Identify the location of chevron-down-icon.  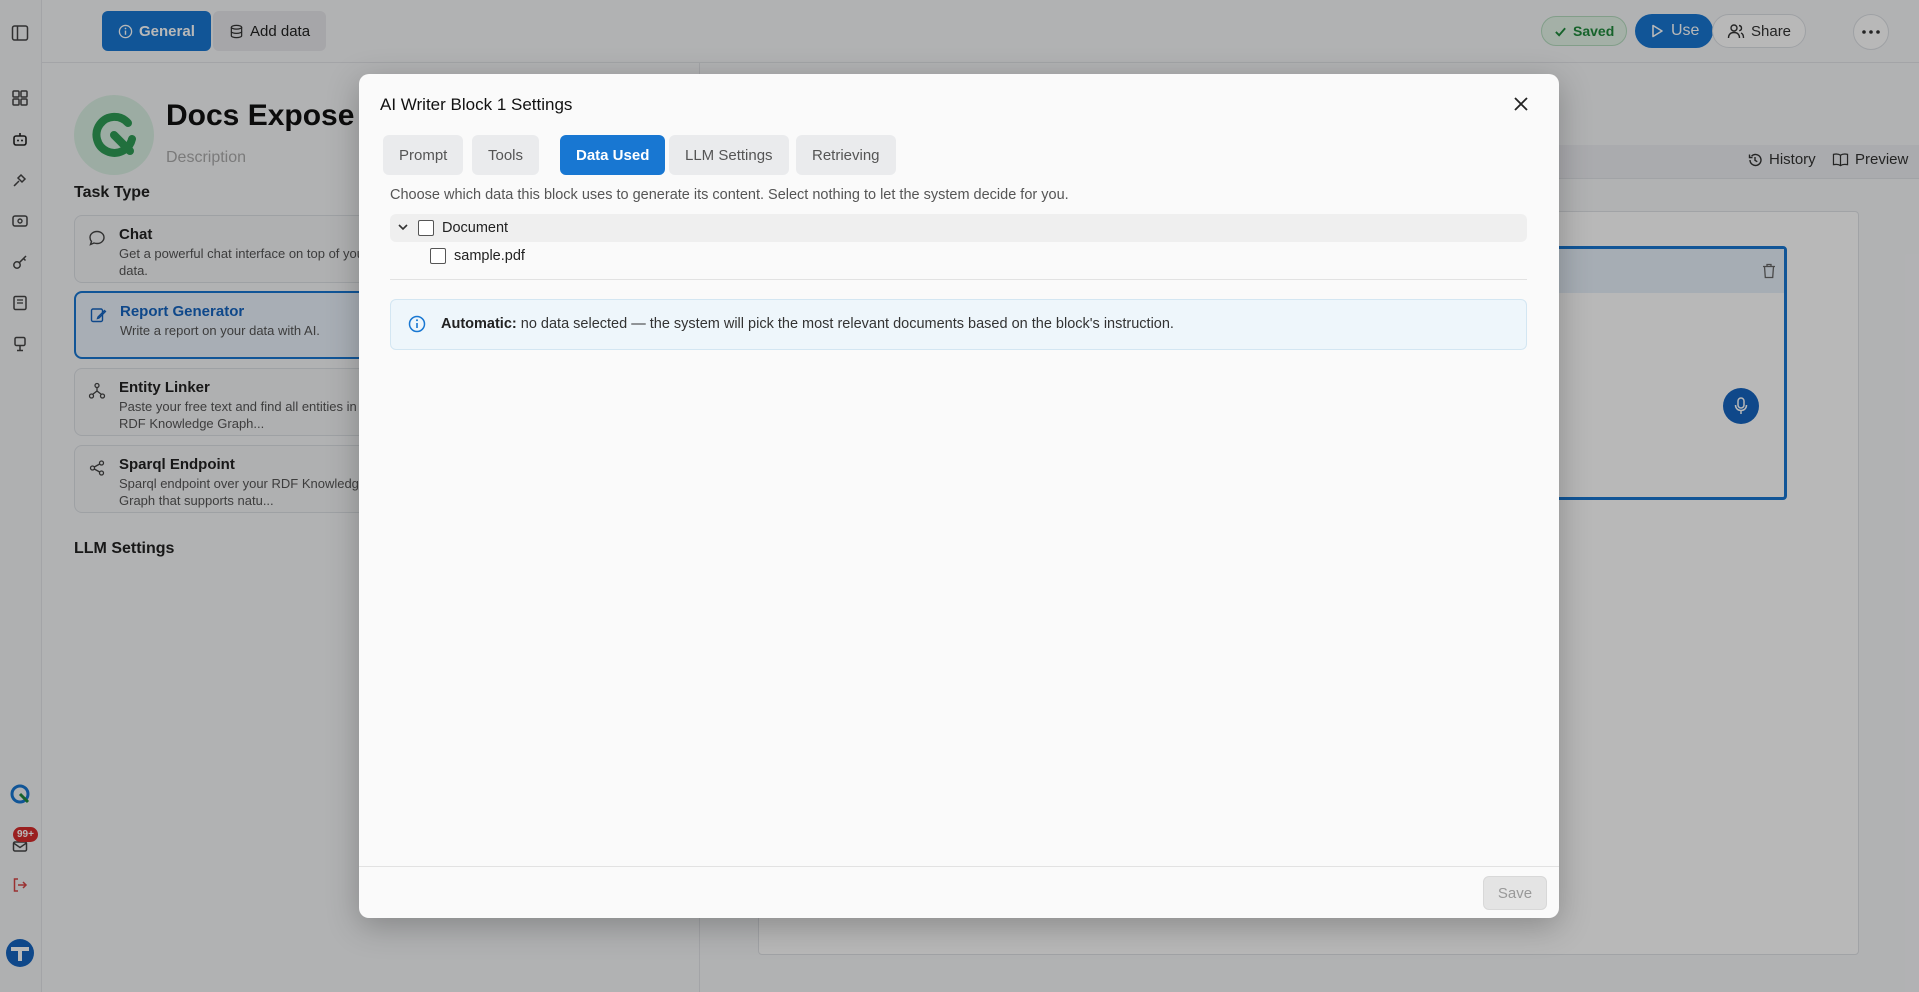
(403, 227).